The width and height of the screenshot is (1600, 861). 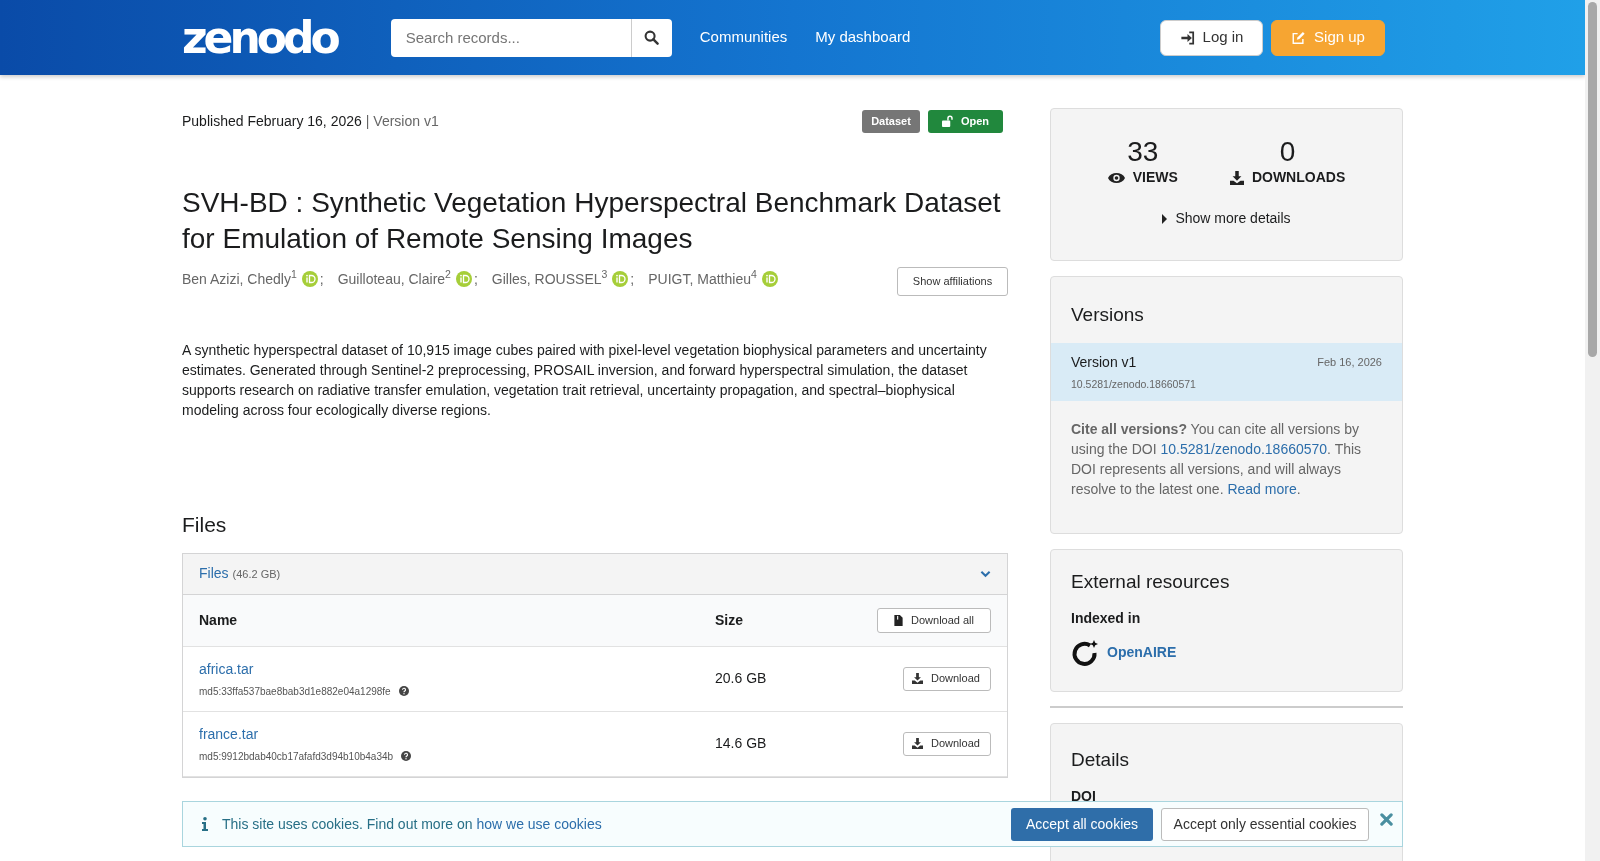 What do you see at coordinates (592, 220) in the screenshot?
I see `record-title: SVH-BD : Synthetic Vegetation Hyperspectral Benchmark Dataset for Emulation of Remote Sensing Images` at bounding box center [592, 220].